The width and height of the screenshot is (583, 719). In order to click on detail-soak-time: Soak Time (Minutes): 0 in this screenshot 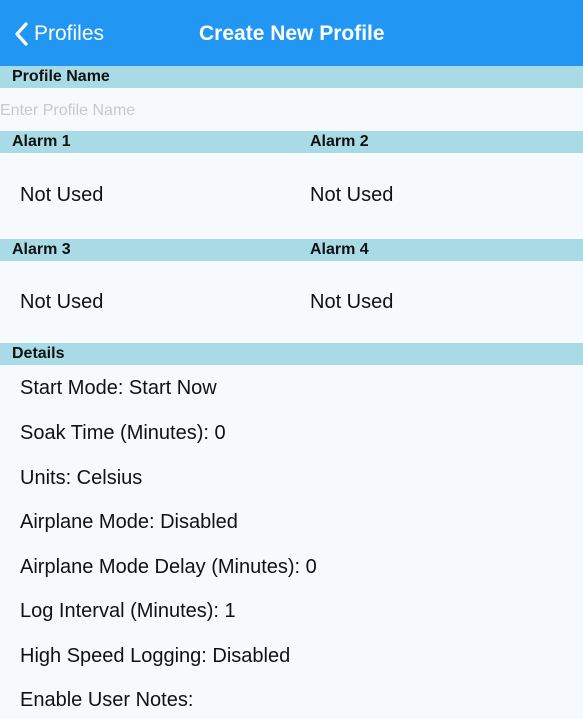, I will do `click(123, 433)`.